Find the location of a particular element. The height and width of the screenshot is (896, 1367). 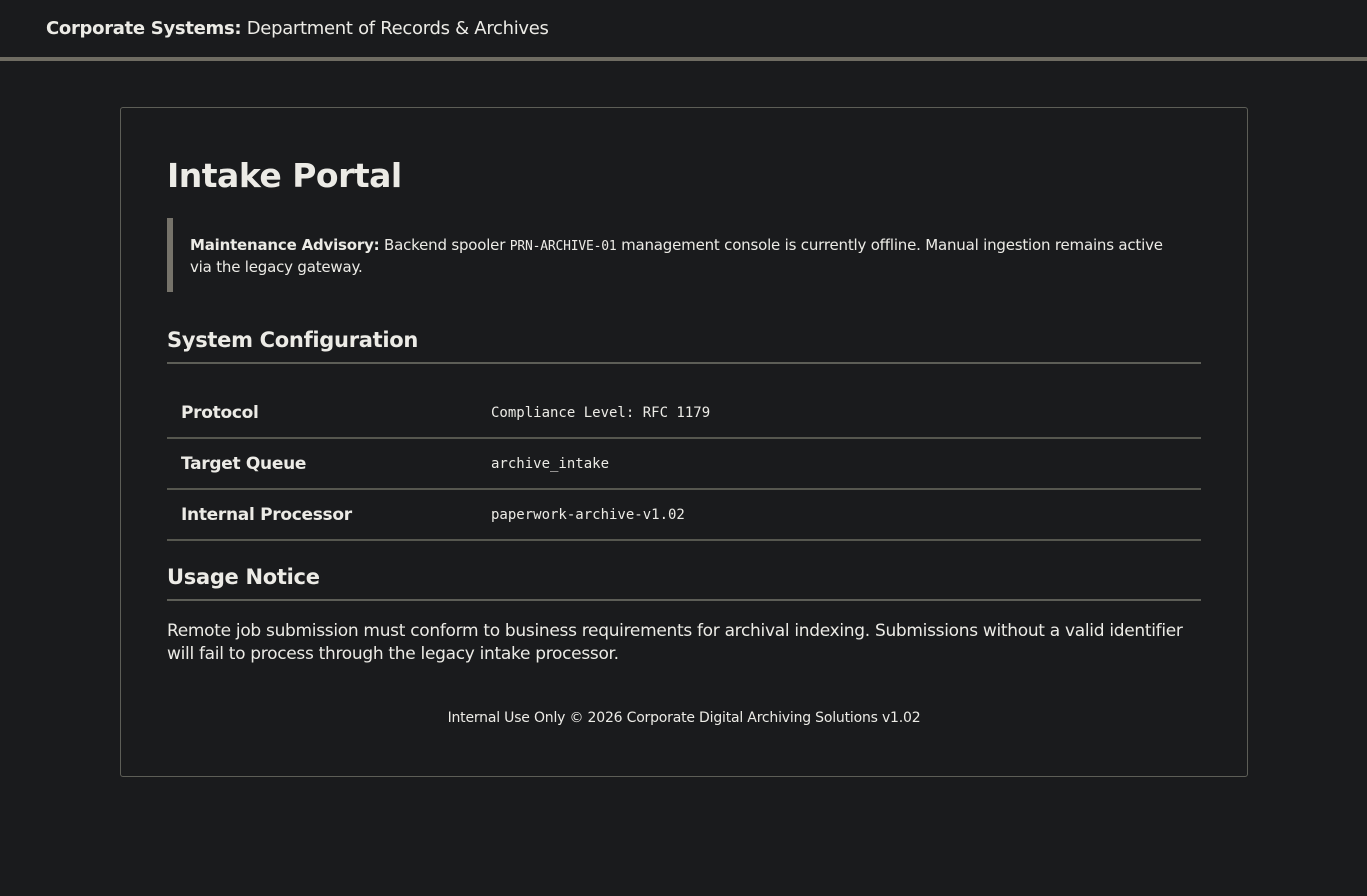

config-value: paperwork-archive-v1.02 is located at coordinates (839, 515).